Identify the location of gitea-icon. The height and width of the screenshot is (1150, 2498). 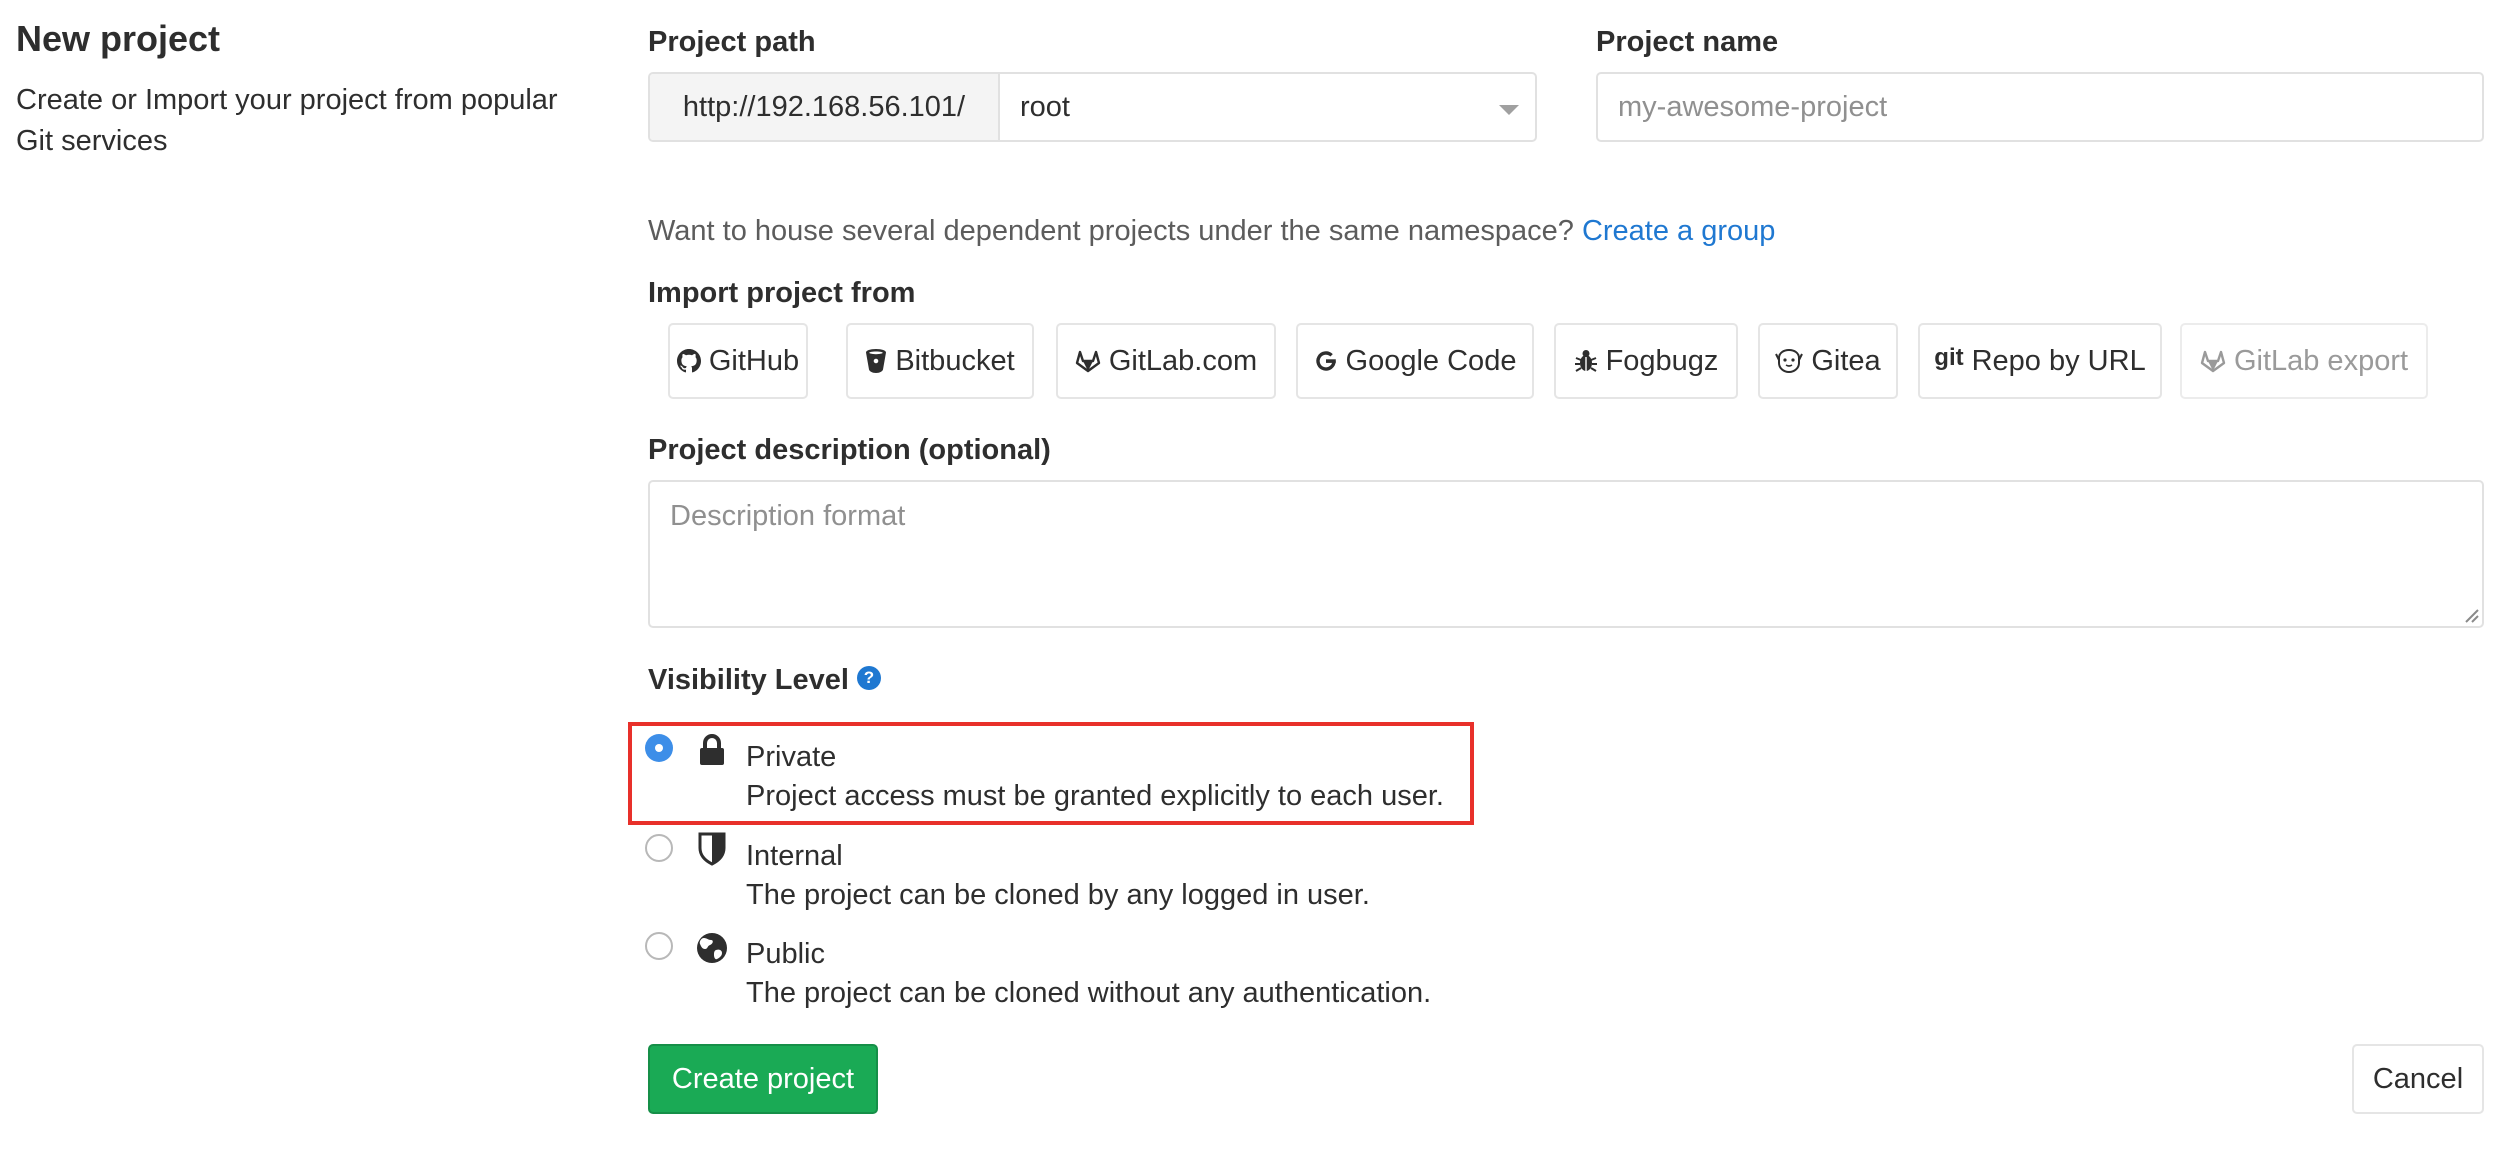
(1789, 361).